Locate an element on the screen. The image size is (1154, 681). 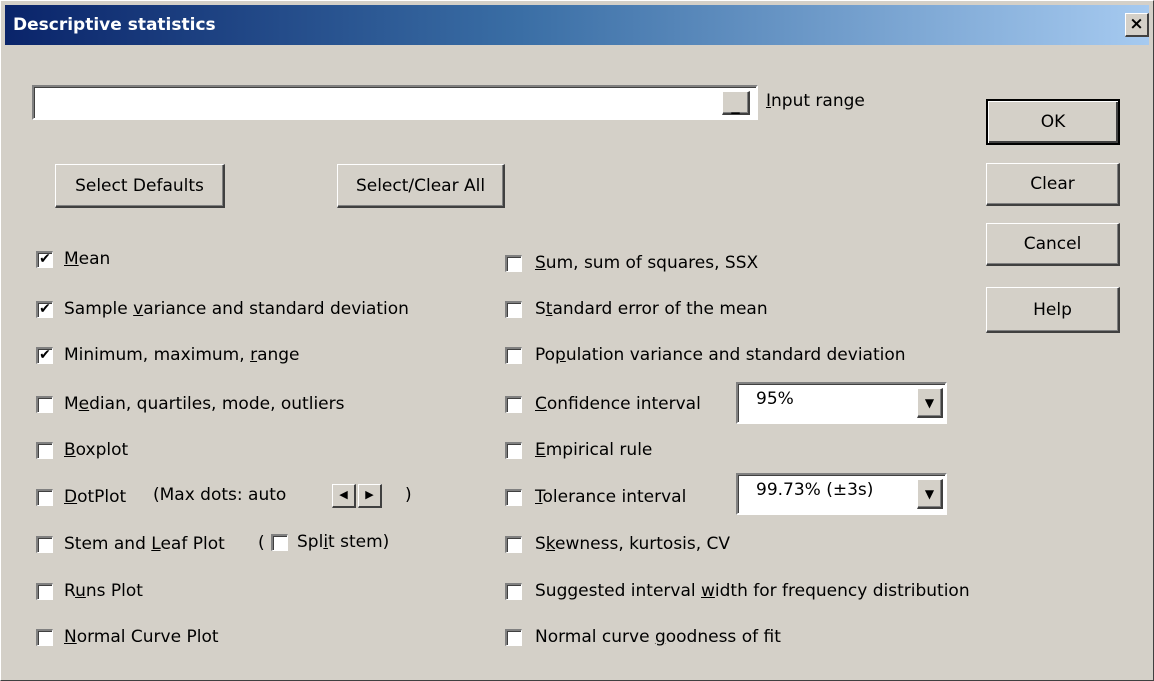
normal-curve-plot-label: Normal Curve Plot is located at coordinates (141, 637).